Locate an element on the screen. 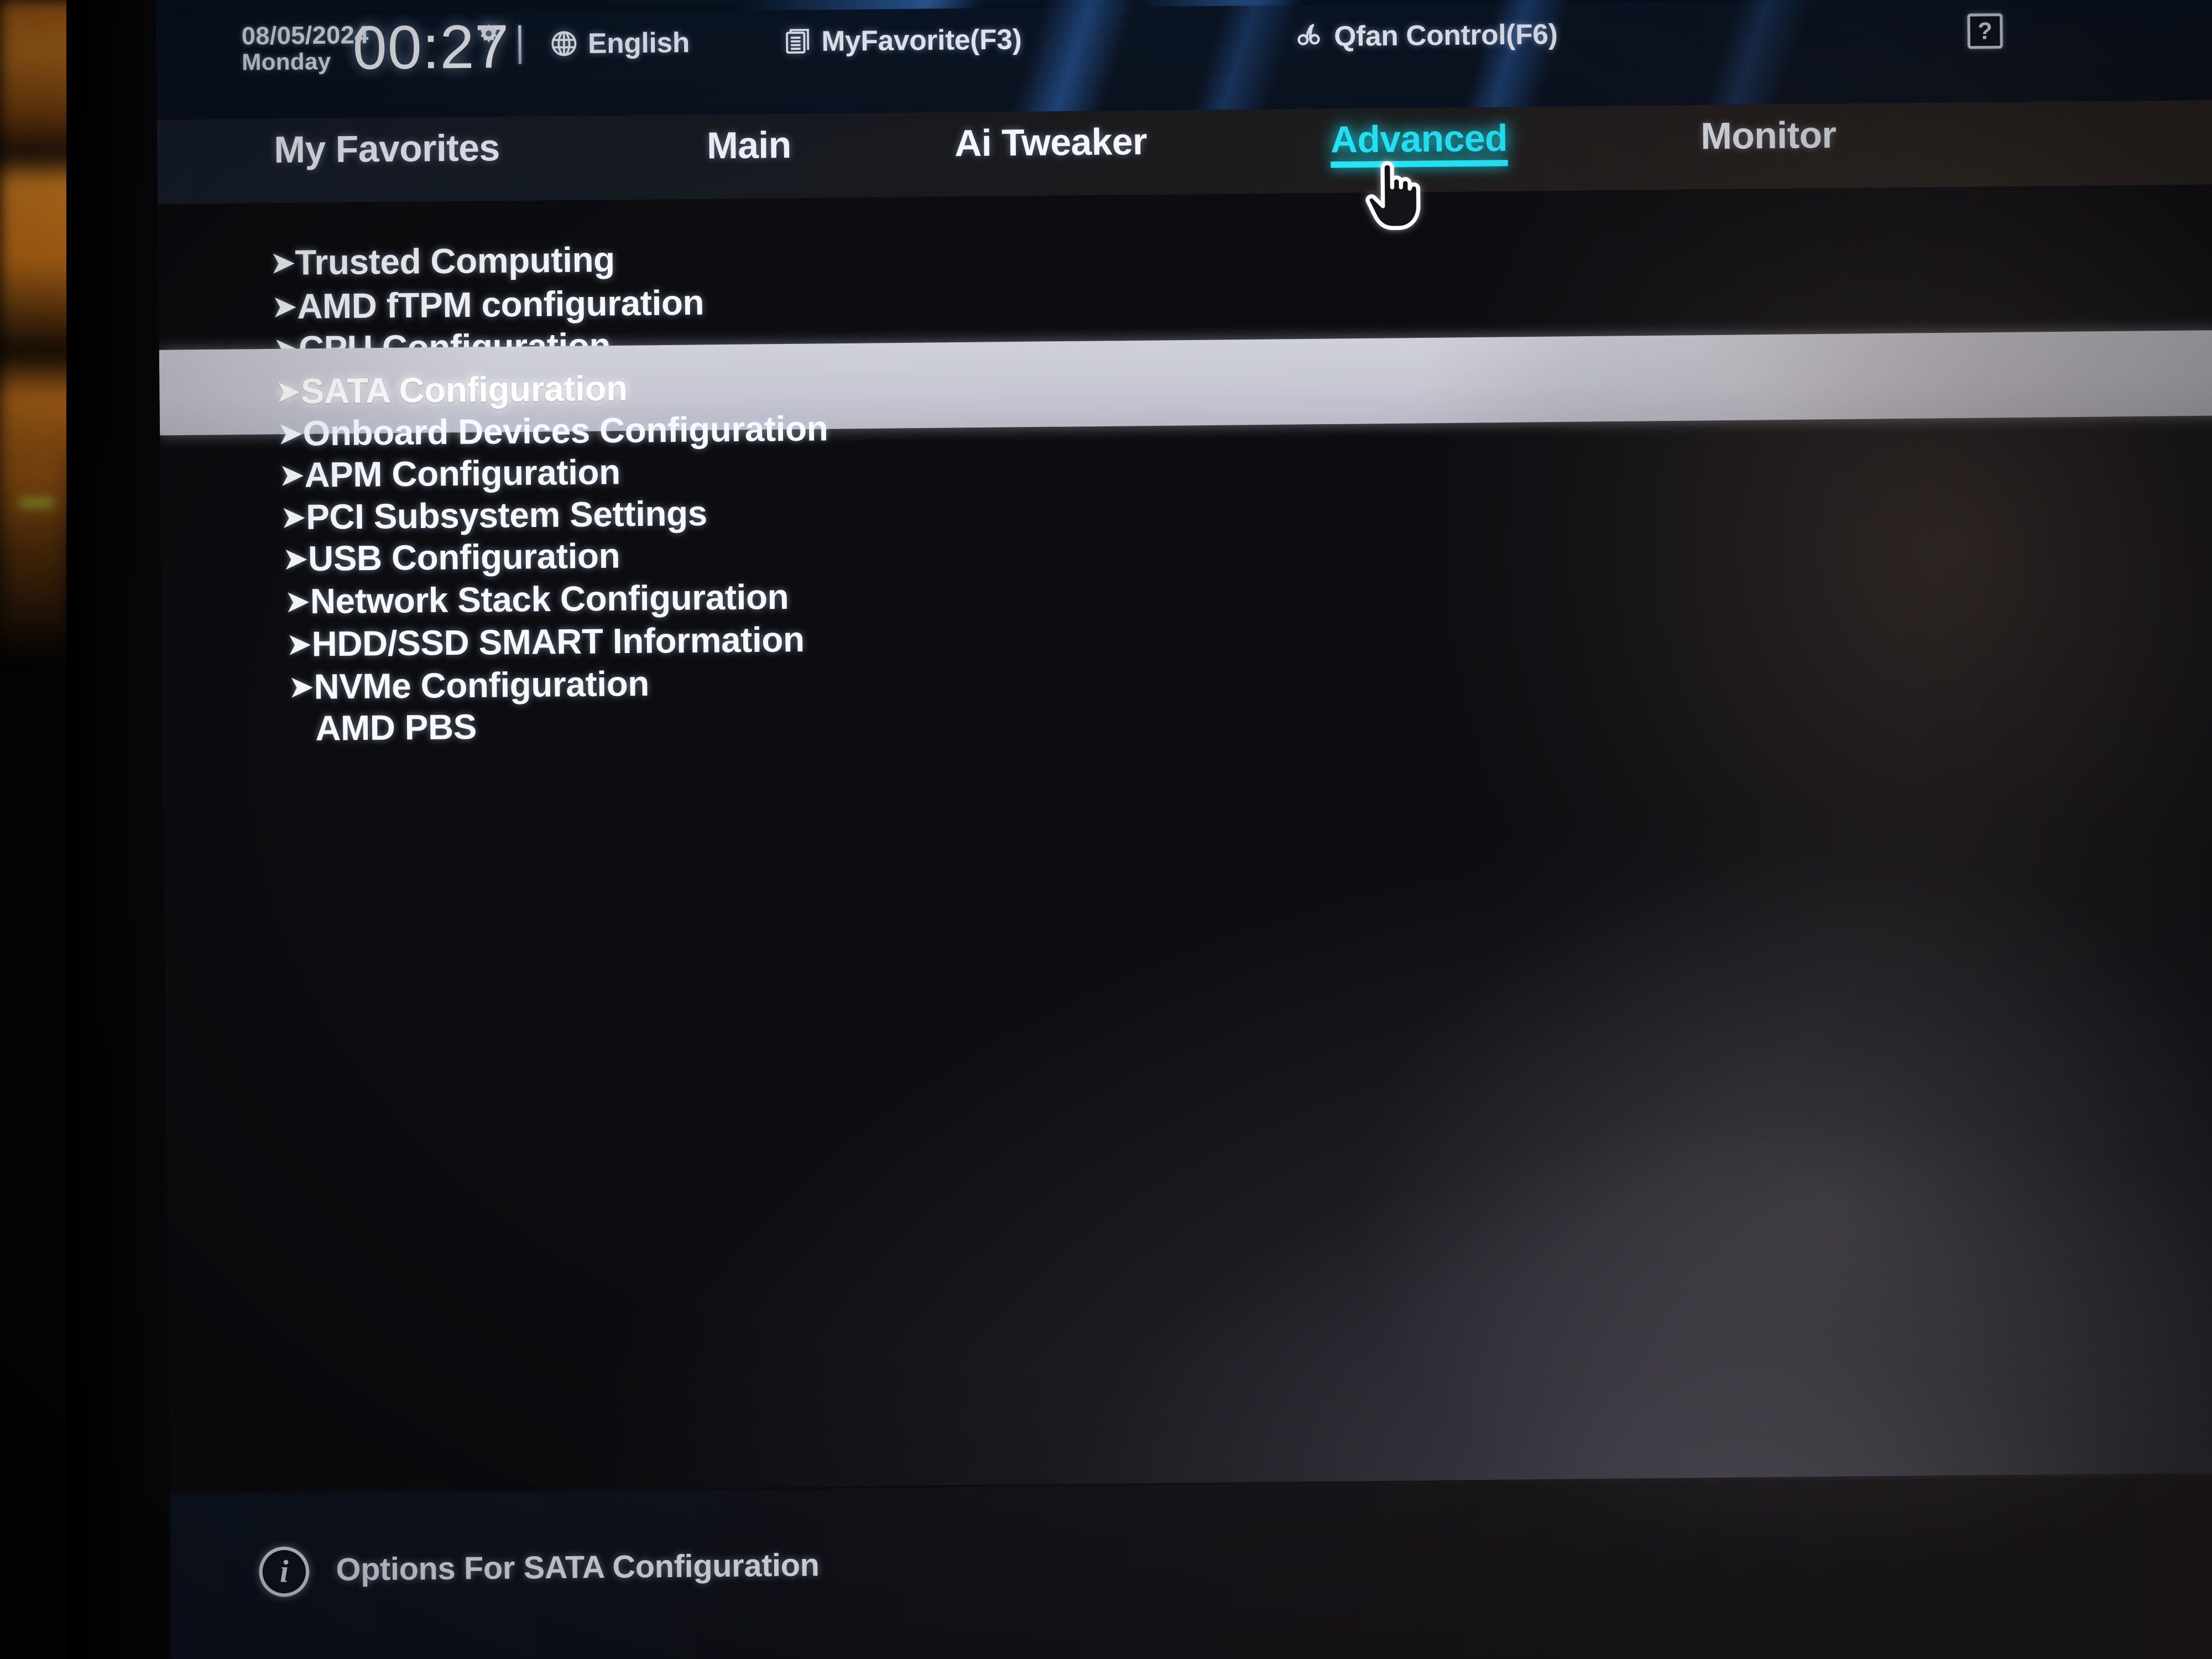  language-label: English is located at coordinates (639, 43).